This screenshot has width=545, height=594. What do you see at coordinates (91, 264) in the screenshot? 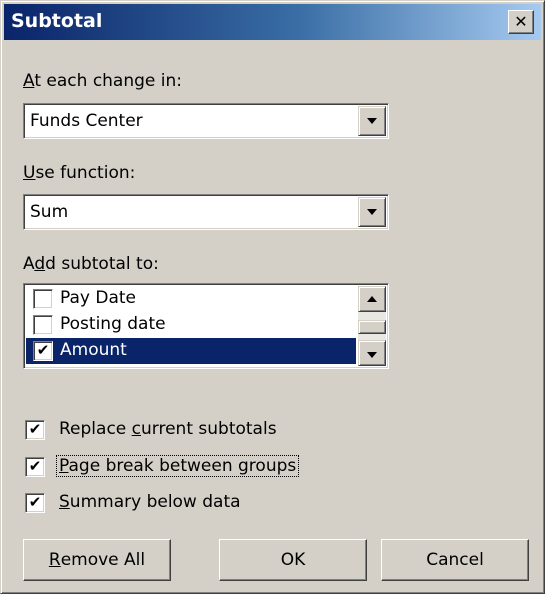
I see `add-subtotal-label: Add subtotal to:` at bounding box center [91, 264].